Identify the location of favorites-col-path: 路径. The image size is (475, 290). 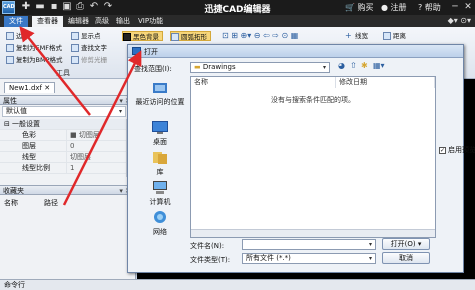
(51, 203).